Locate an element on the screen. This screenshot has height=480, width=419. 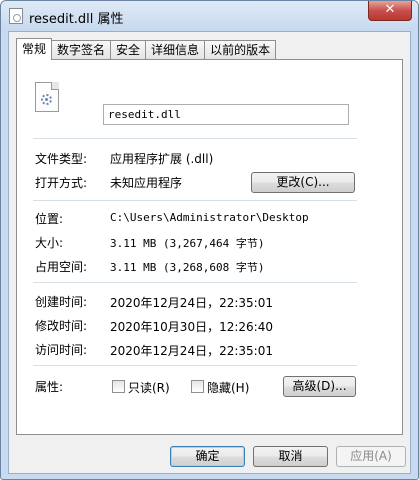
open-with-label: 打开方式: is located at coordinates (61, 183).